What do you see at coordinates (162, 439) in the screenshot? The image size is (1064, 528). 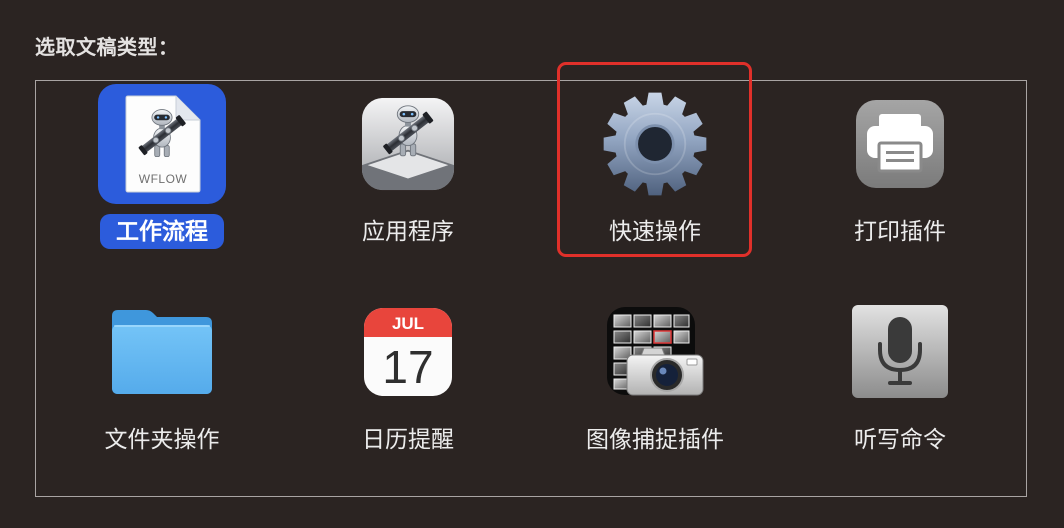 I see `document-type-label-folder-action: 文件夹操作` at bounding box center [162, 439].